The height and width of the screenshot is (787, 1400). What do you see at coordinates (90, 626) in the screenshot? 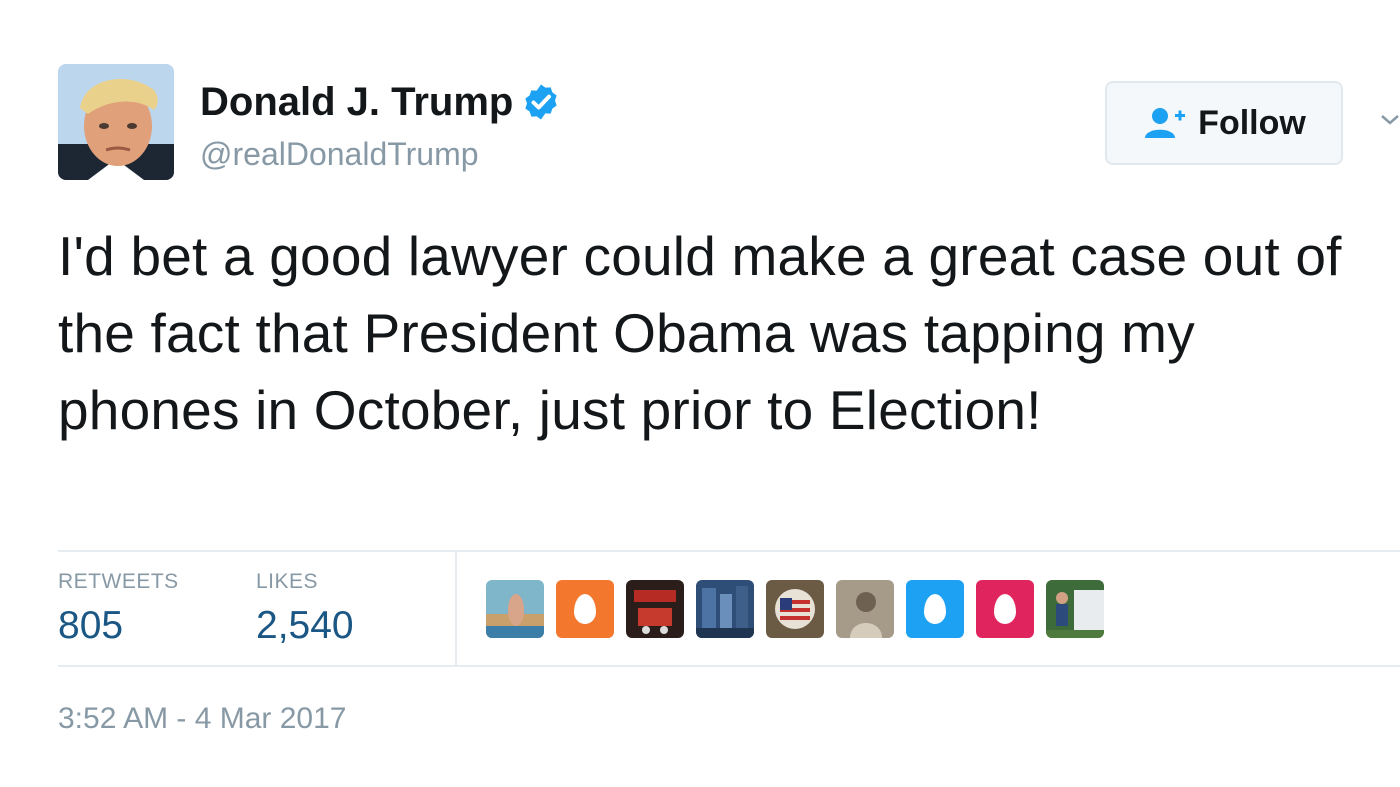
I see `retweets-count: 805` at bounding box center [90, 626].